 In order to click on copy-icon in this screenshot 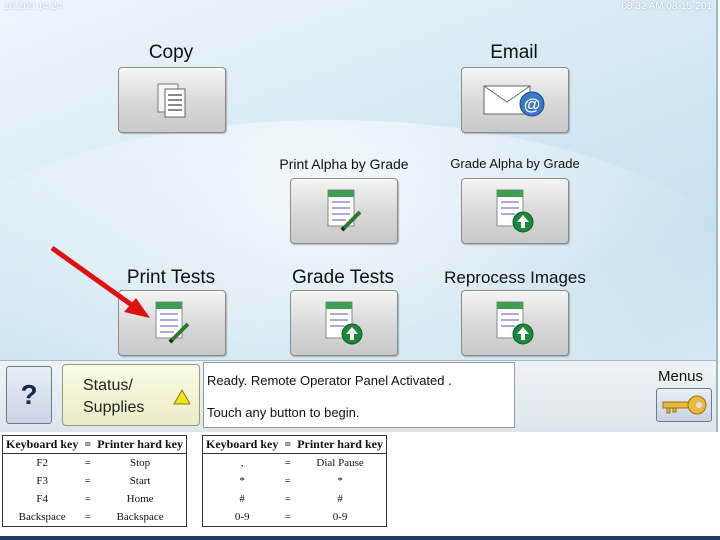, I will do `click(171, 100)`.